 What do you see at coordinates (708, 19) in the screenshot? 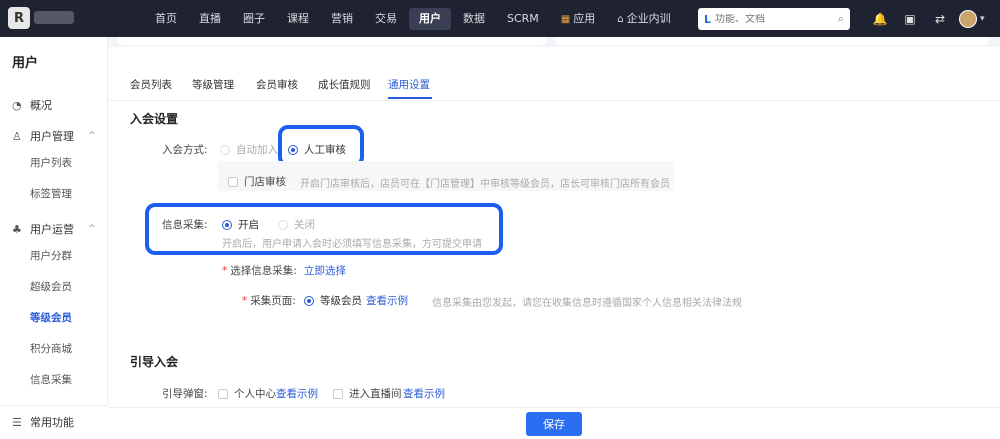
I see `brand-l-icon: L` at bounding box center [708, 19].